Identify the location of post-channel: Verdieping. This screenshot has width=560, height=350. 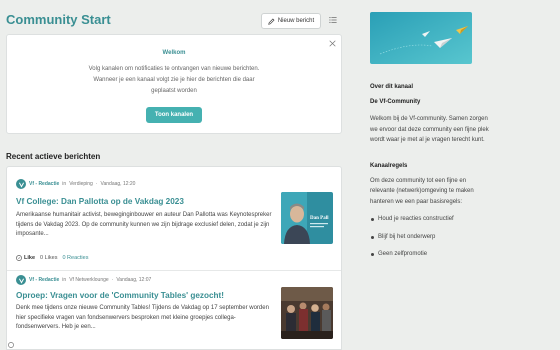
(81, 184).